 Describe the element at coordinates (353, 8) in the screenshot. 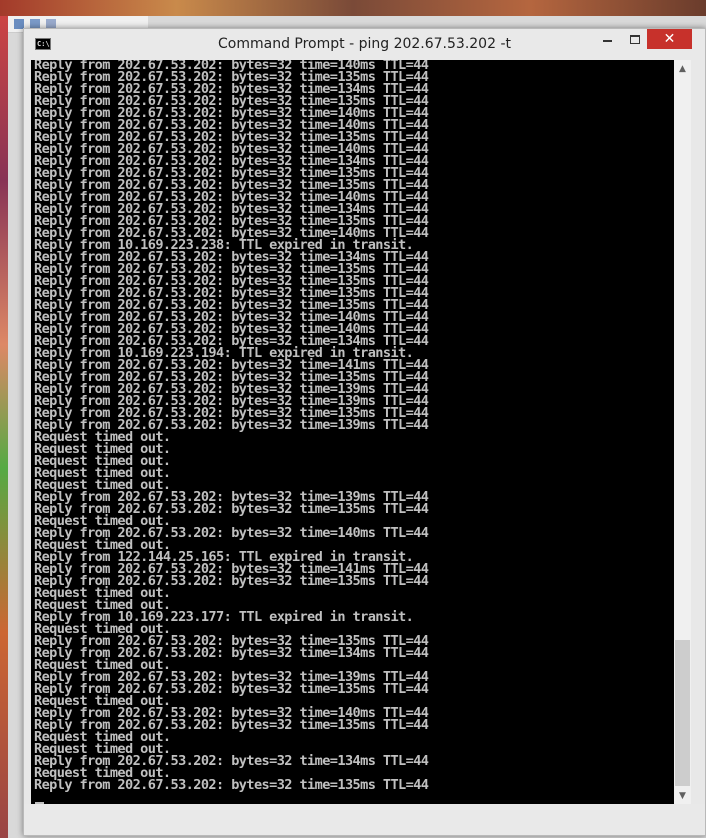

I see `desktop-background` at that location.